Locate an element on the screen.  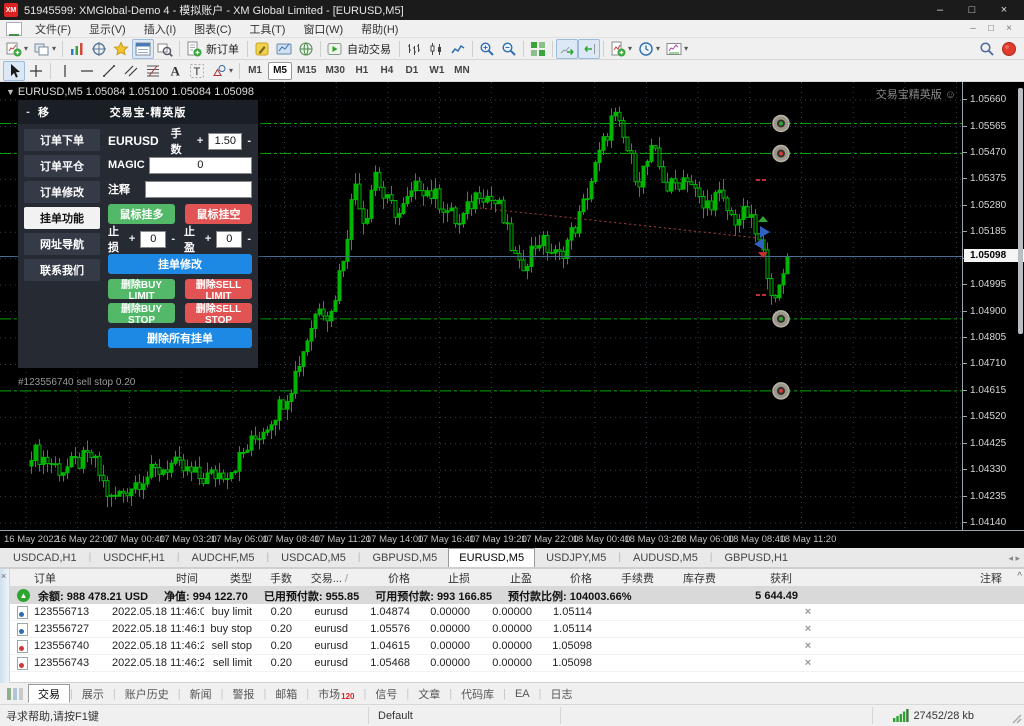
menu-item-2: 插入(I) is located at coordinates (160, 29).